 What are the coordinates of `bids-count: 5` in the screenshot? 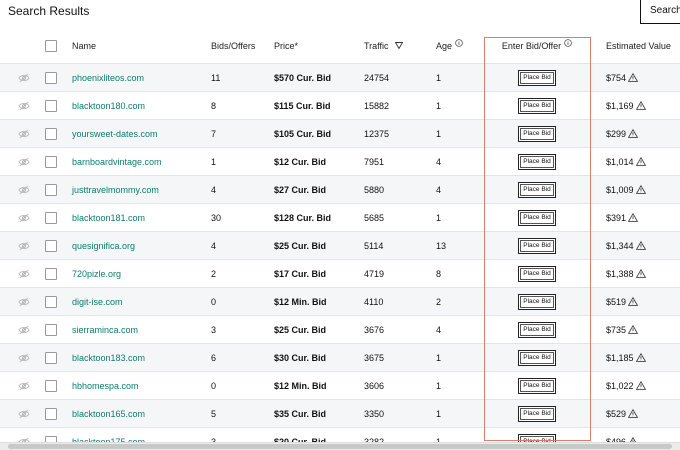 It's located at (214, 413).